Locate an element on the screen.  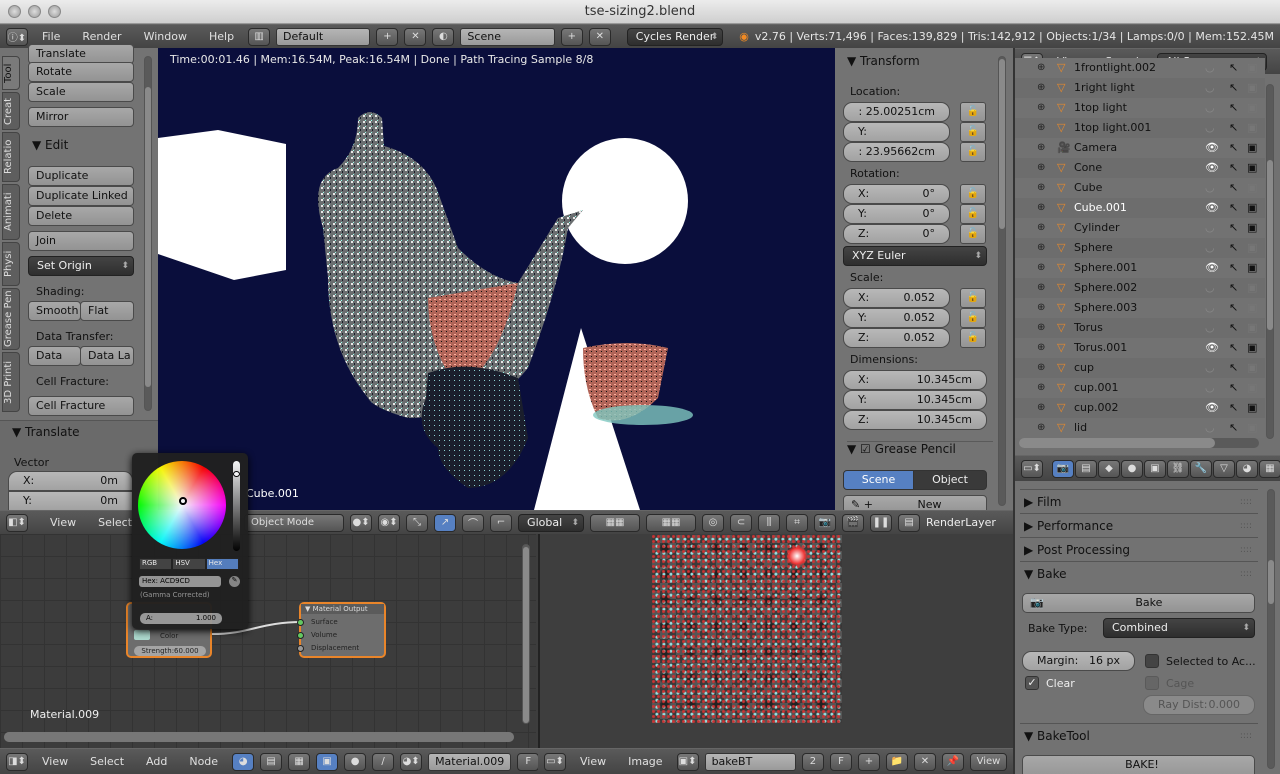
lock-rotation-z-icon: 🔓 is located at coordinates (973, 234).